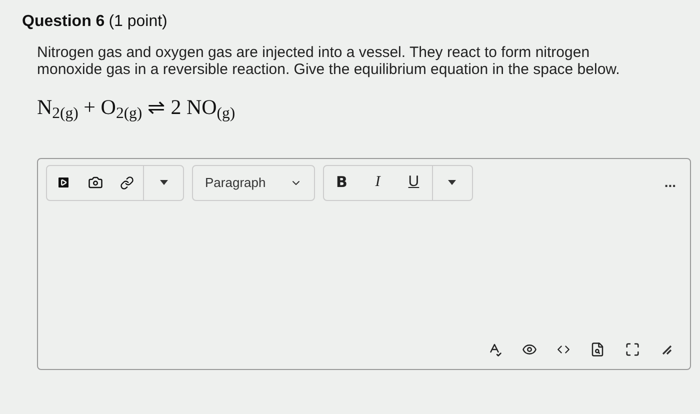 The image size is (700, 414). Describe the element at coordinates (329, 61) in the screenshot. I see `question-prompt: Nitrogen gas and oxygen gas are injected into a vessel. They react to form nitrogen monoxide gas in a reversible reaction. Give the equilibrium equation in the space below.` at that location.